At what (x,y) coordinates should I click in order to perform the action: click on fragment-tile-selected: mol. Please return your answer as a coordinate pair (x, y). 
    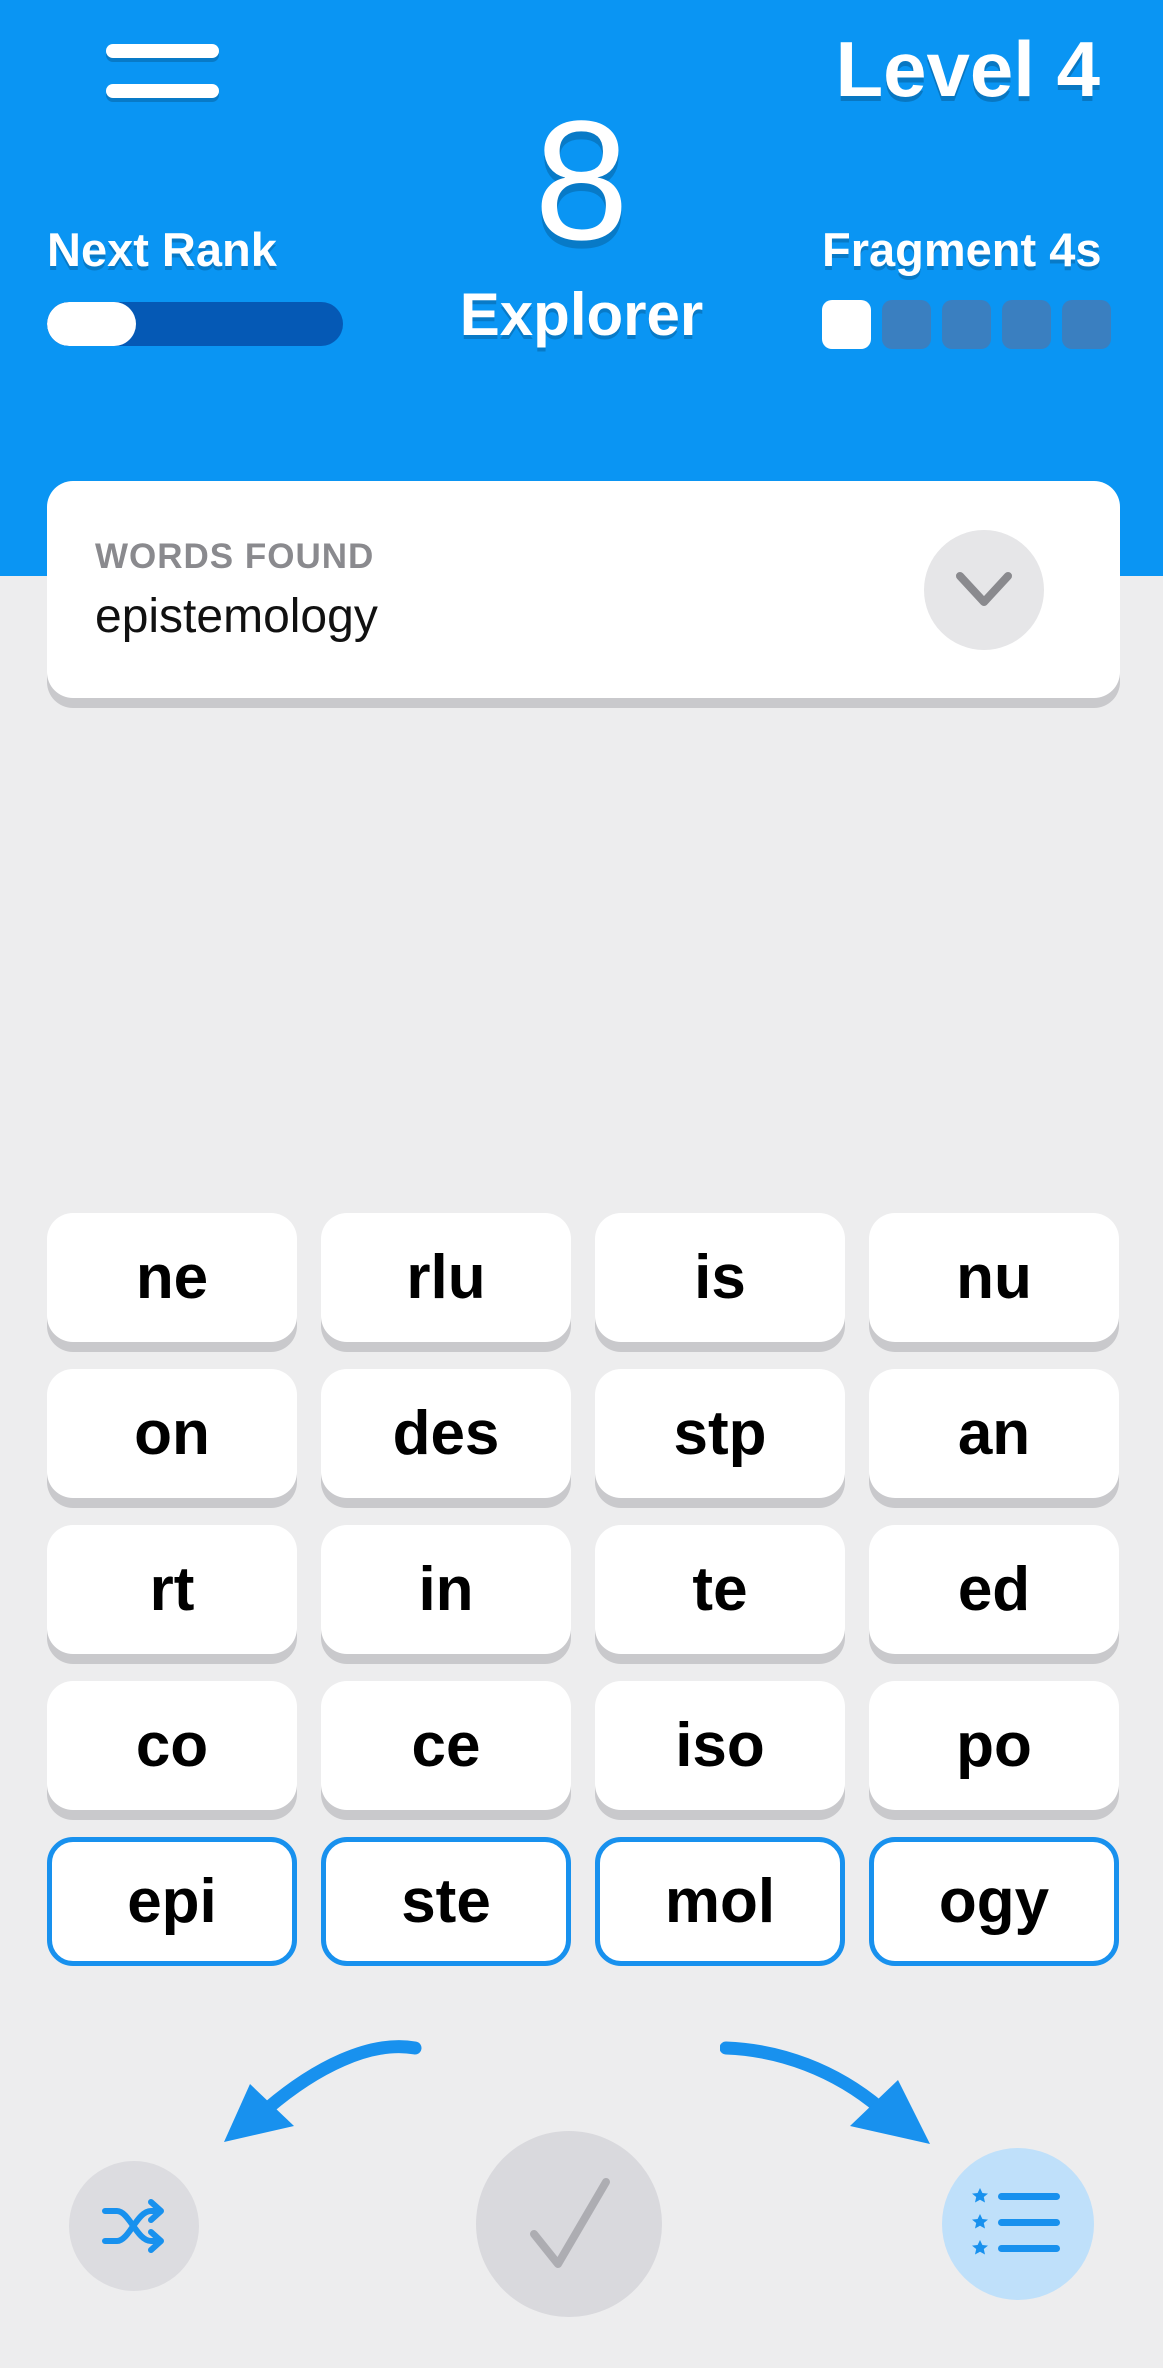
    Looking at the image, I should click on (720, 1901).